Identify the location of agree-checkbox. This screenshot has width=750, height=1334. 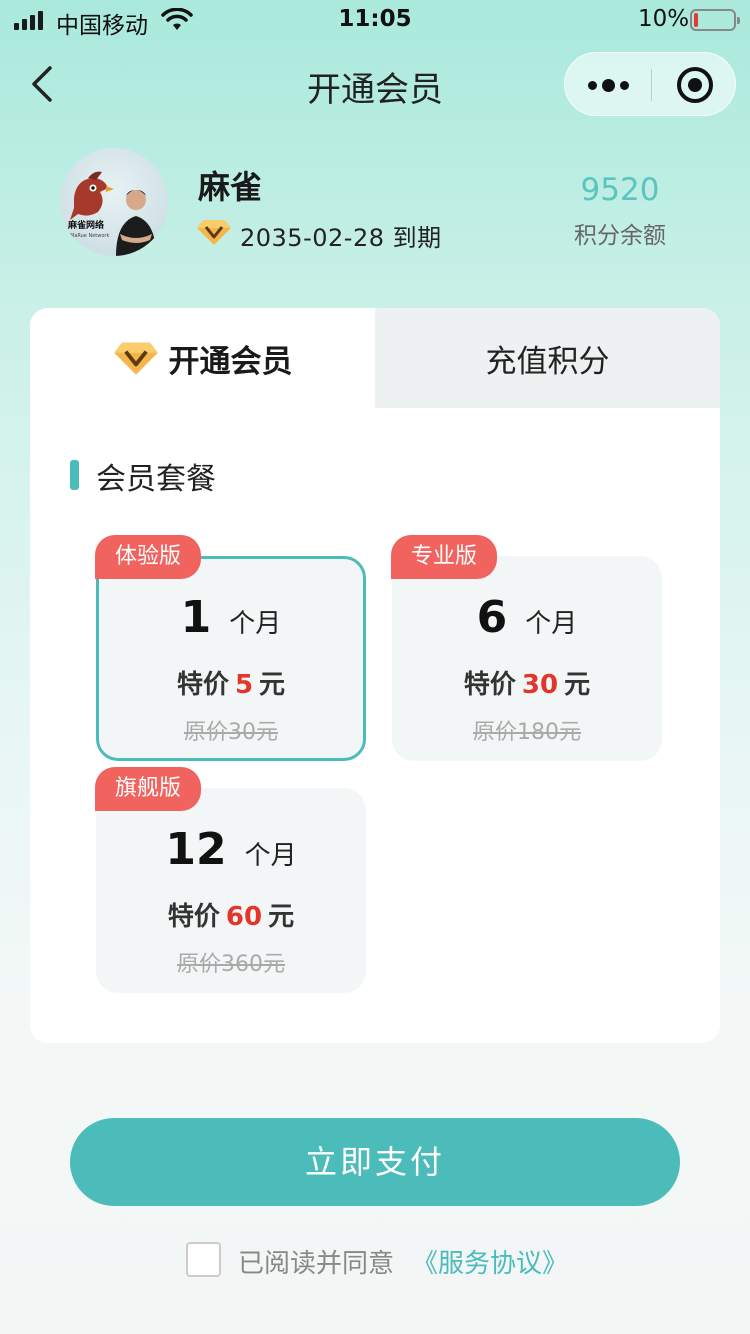
(203, 1259).